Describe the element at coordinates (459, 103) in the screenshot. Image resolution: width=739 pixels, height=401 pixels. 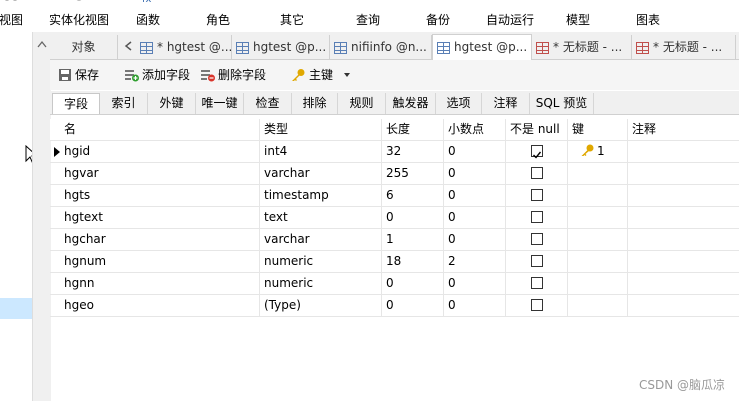
I see `subtab-options: 选项` at that location.